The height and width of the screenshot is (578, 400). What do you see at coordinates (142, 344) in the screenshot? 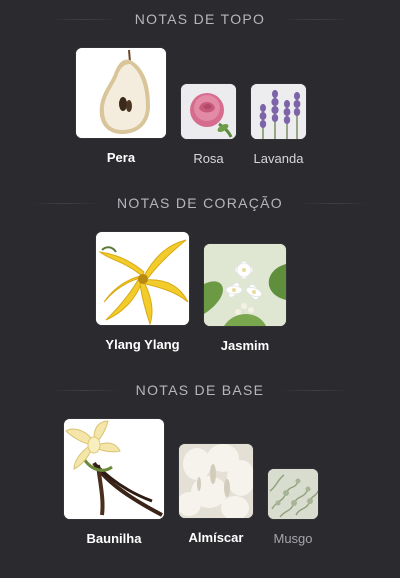
I see `note-label: Ylang Ylang` at bounding box center [142, 344].